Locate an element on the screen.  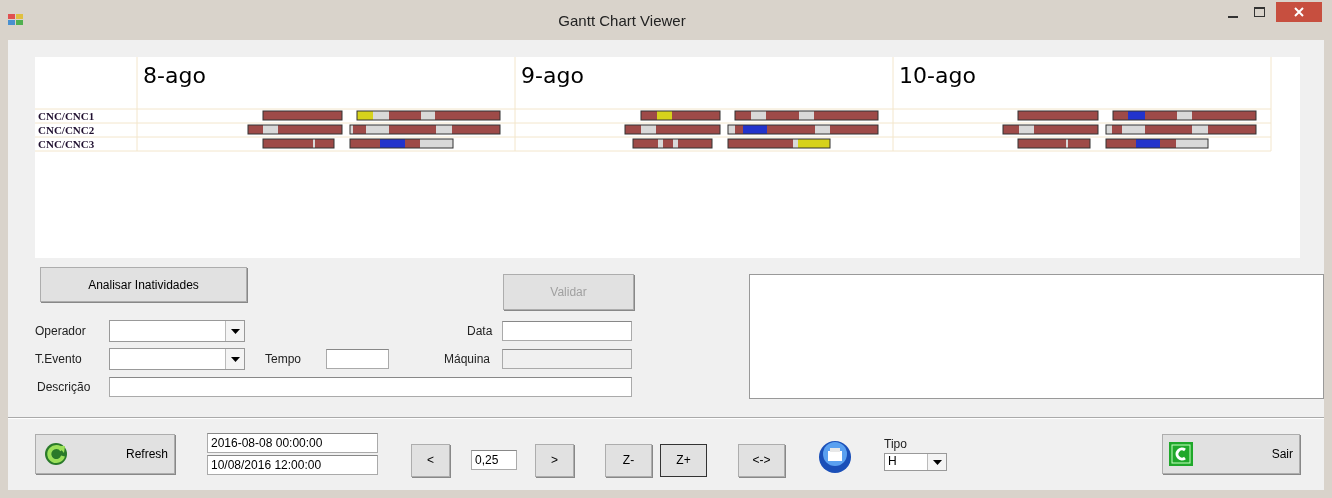
next-button: > is located at coordinates (554, 460).